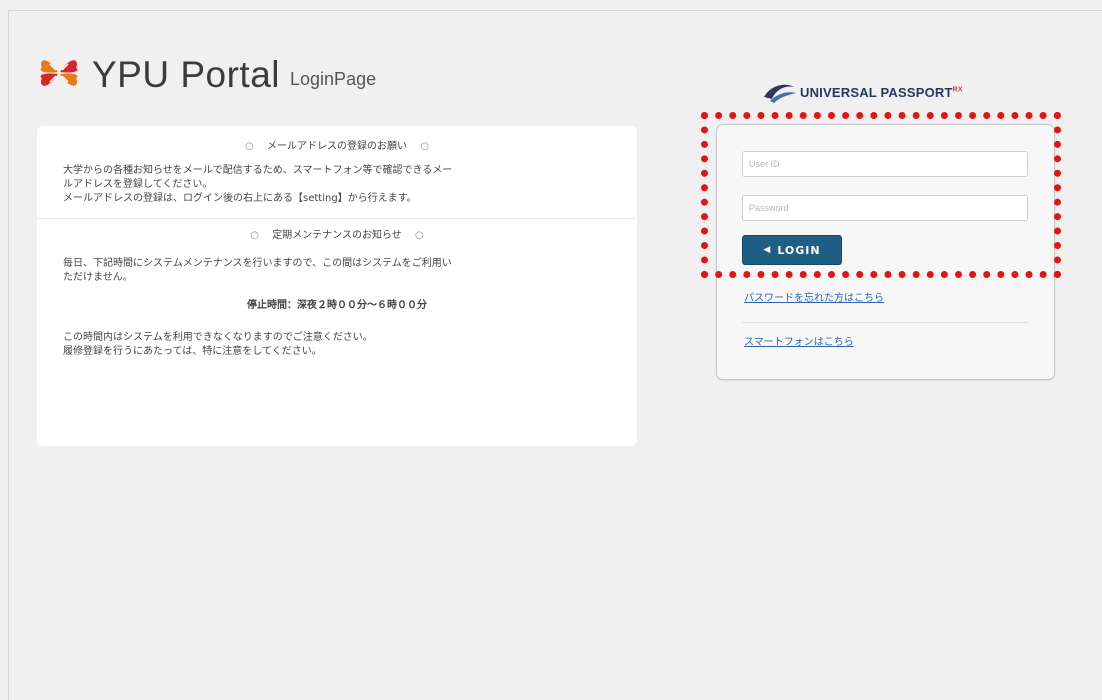 Image resolution: width=1102 pixels, height=700 pixels. I want to click on notice-text: 大学からの各種お知らせをメールで配信するため、スマートフォン等で確認できるメー, so click(258, 170).